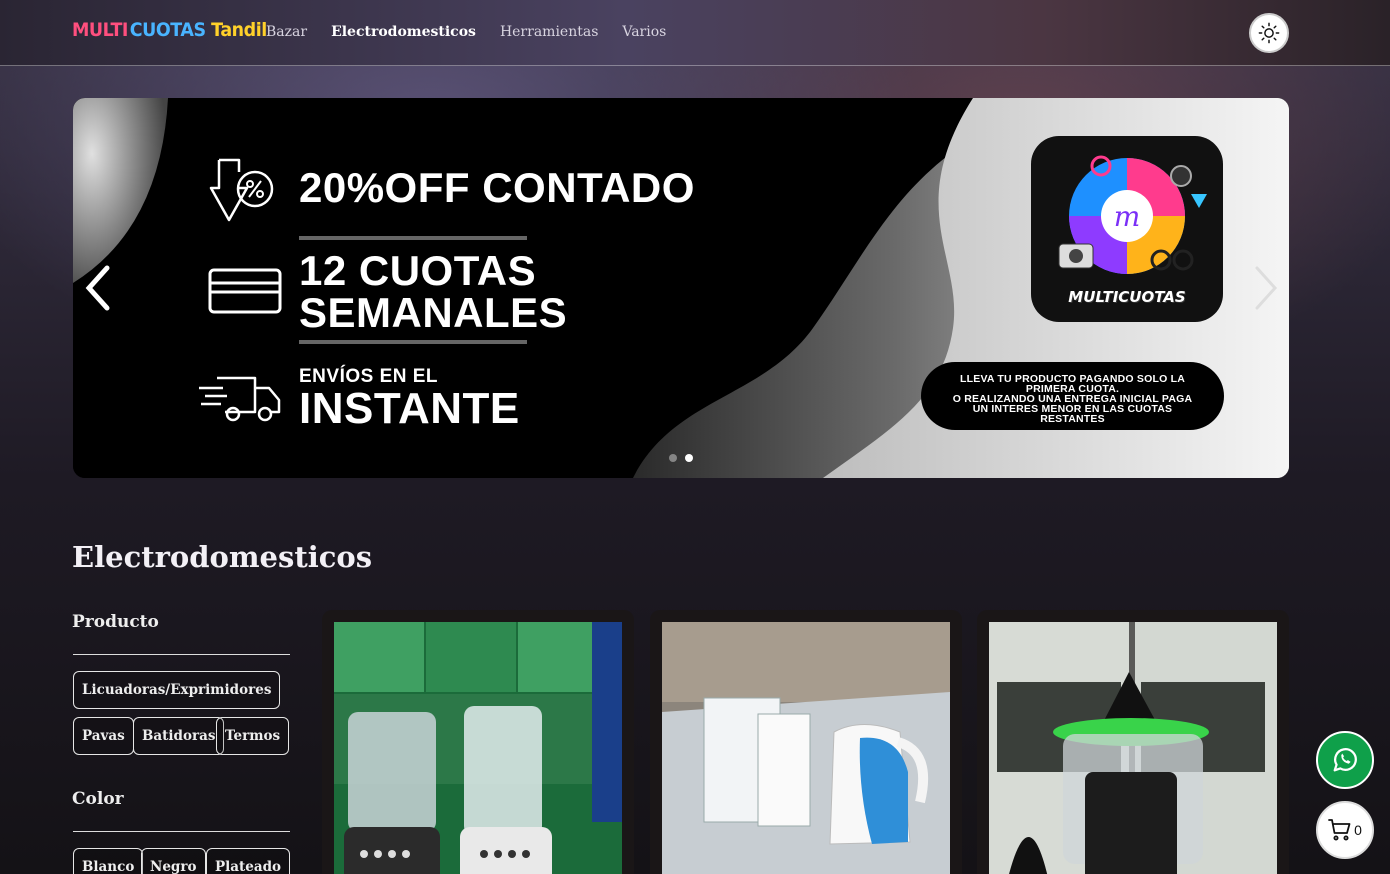 The height and width of the screenshot is (874, 1390). I want to click on logo-part-cuotas: CUOTAS, so click(167, 30).